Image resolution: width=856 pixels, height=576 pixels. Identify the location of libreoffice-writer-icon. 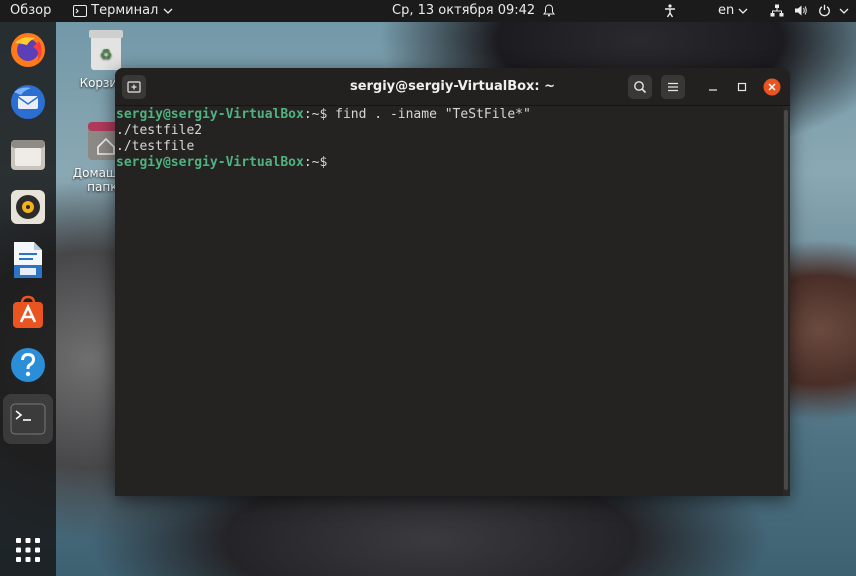
(28, 260).